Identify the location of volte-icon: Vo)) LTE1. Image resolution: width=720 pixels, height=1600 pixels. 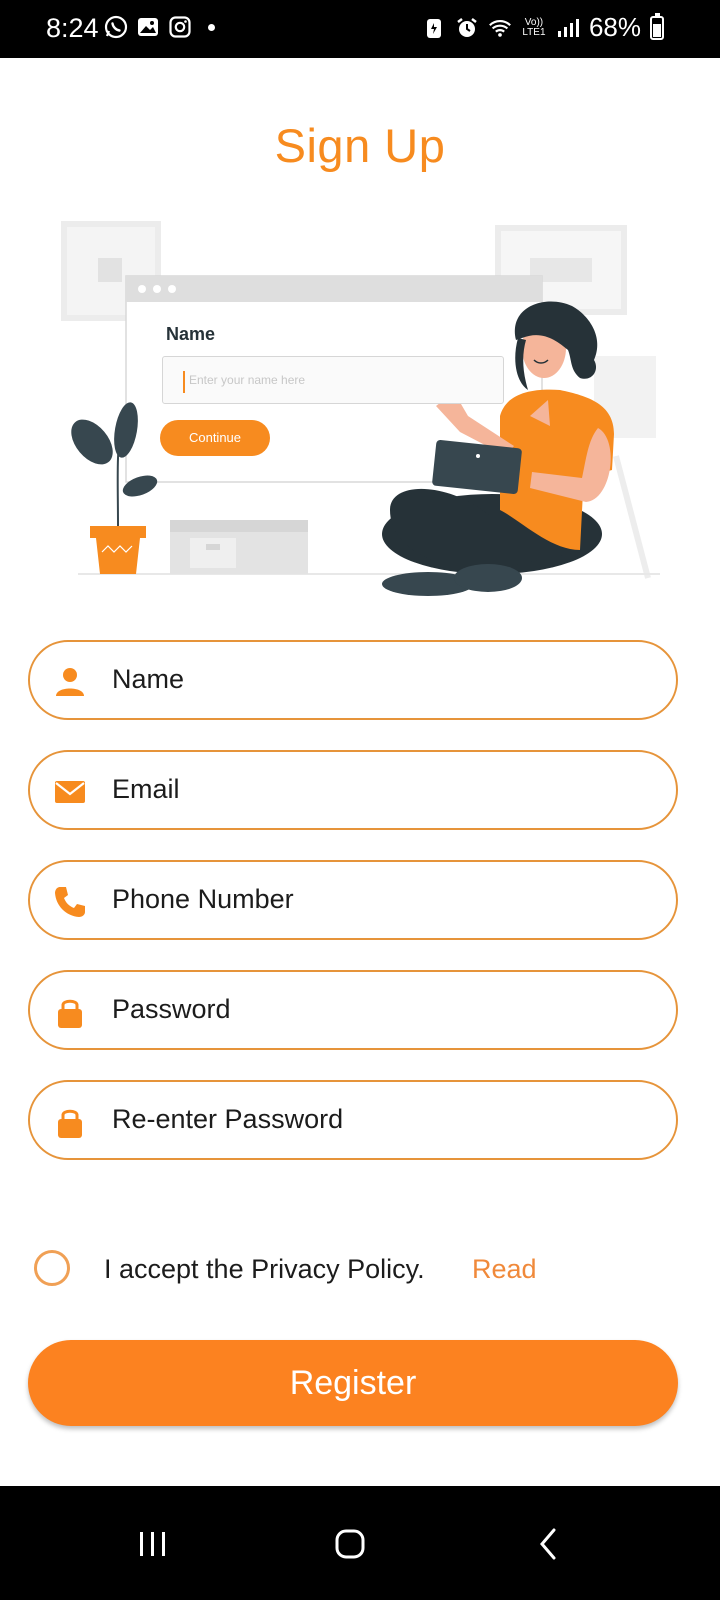
(534, 27).